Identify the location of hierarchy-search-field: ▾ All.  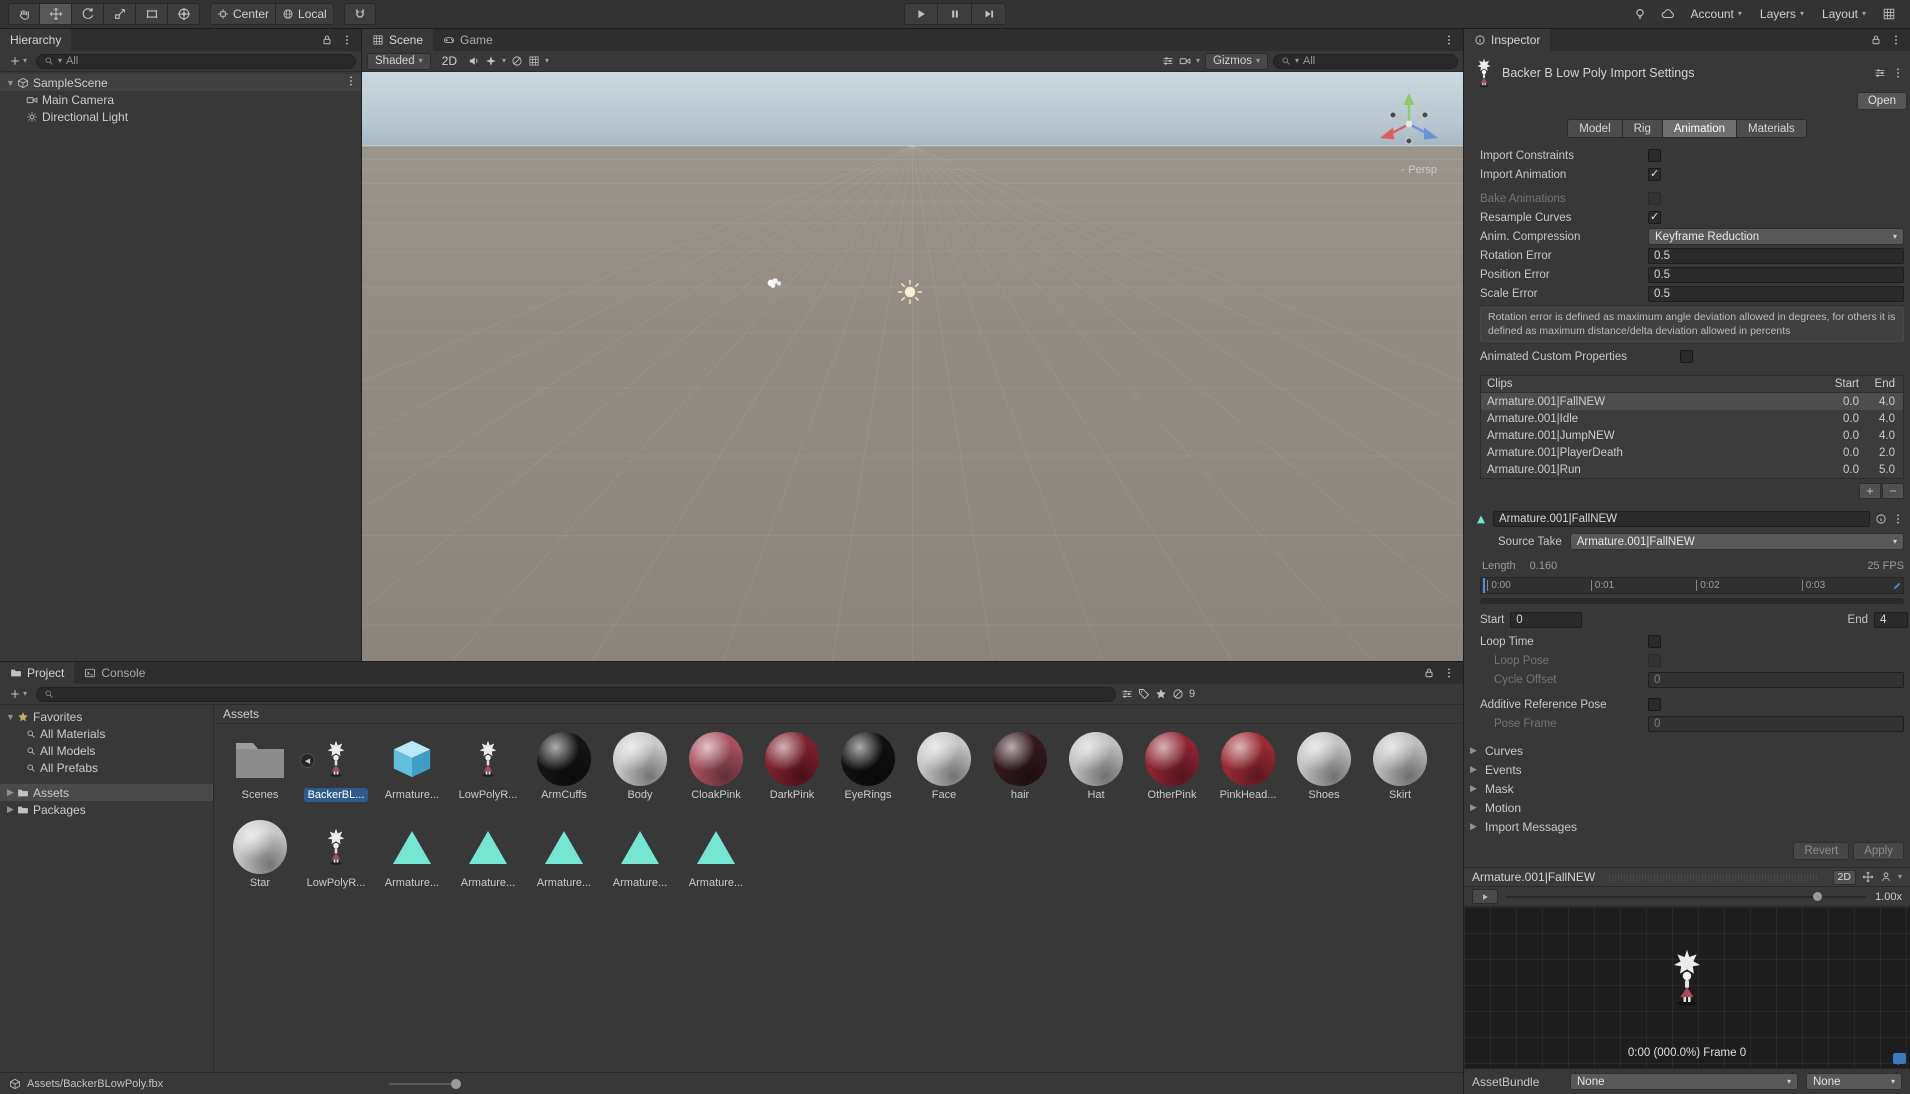
(196, 61).